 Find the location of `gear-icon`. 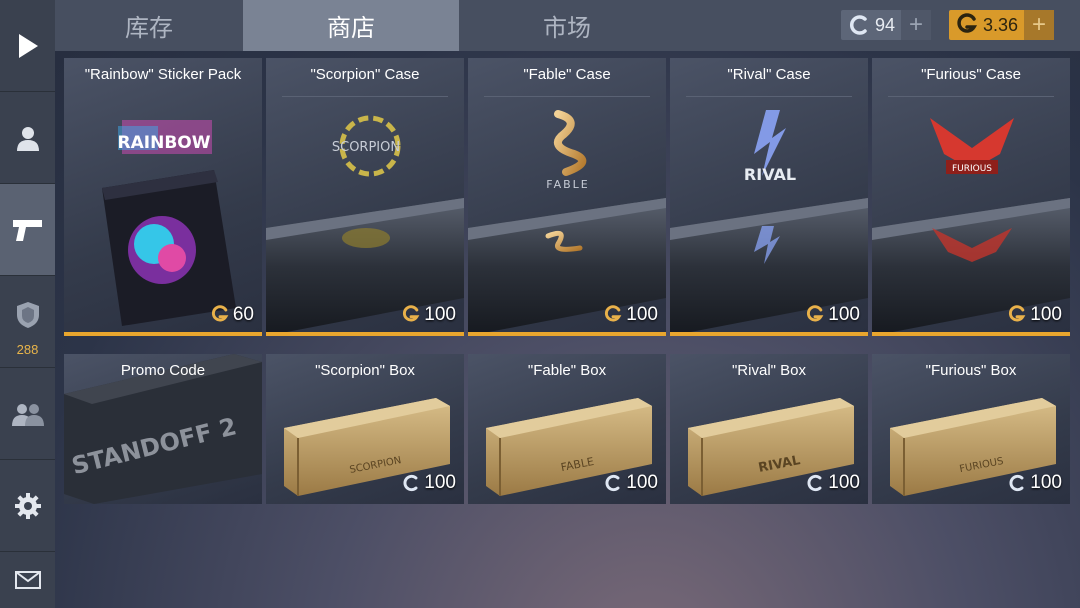

gear-icon is located at coordinates (27, 505).